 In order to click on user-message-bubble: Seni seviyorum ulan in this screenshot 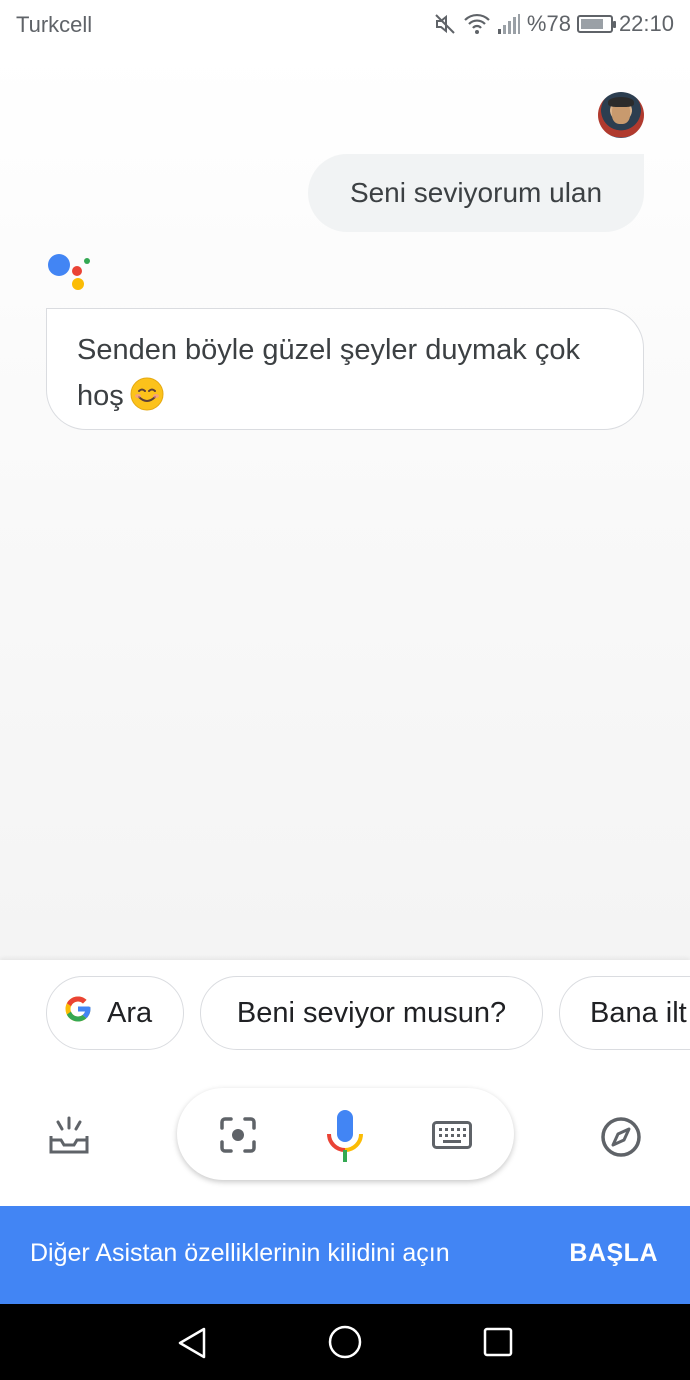, I will do `click(476, 193)`.